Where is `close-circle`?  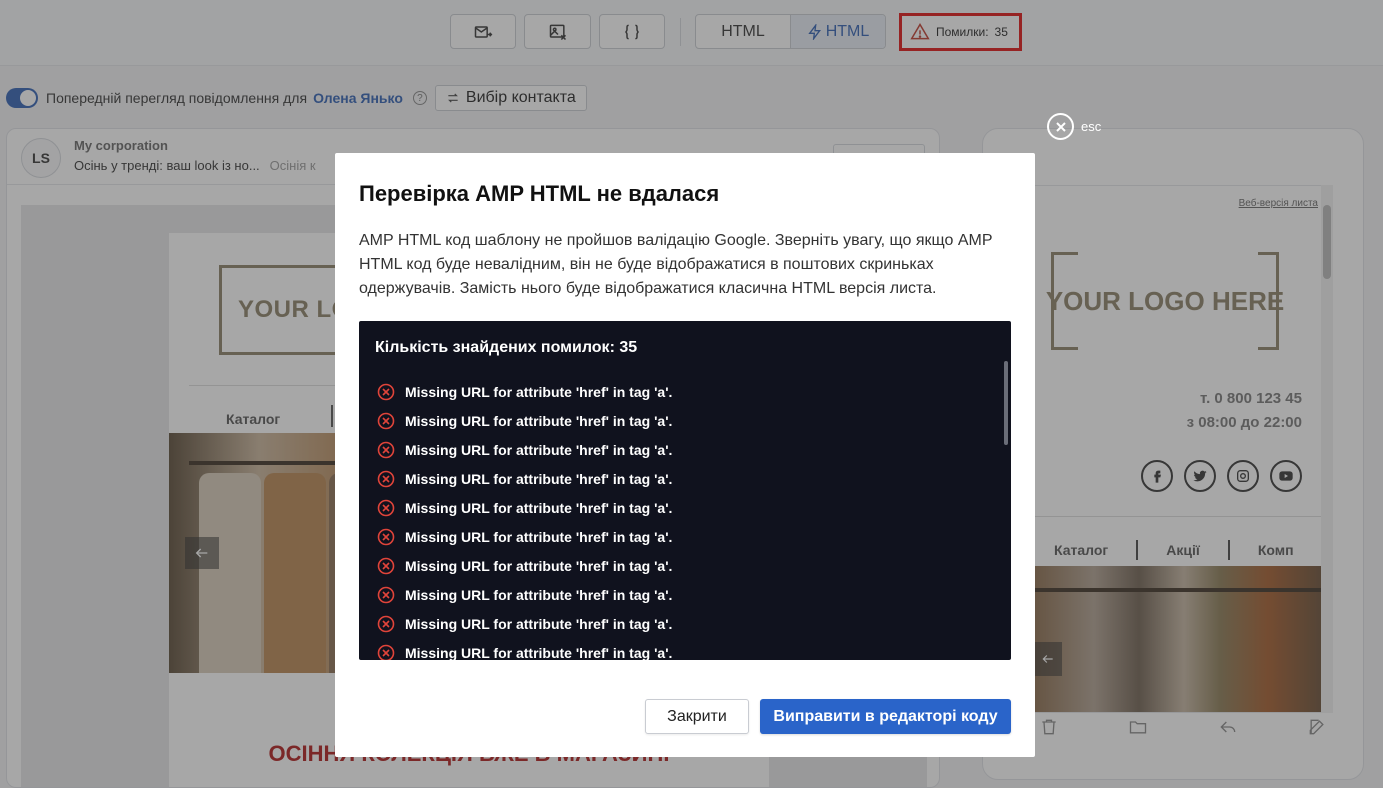
close-circle is located at coordinates (1060, 126).